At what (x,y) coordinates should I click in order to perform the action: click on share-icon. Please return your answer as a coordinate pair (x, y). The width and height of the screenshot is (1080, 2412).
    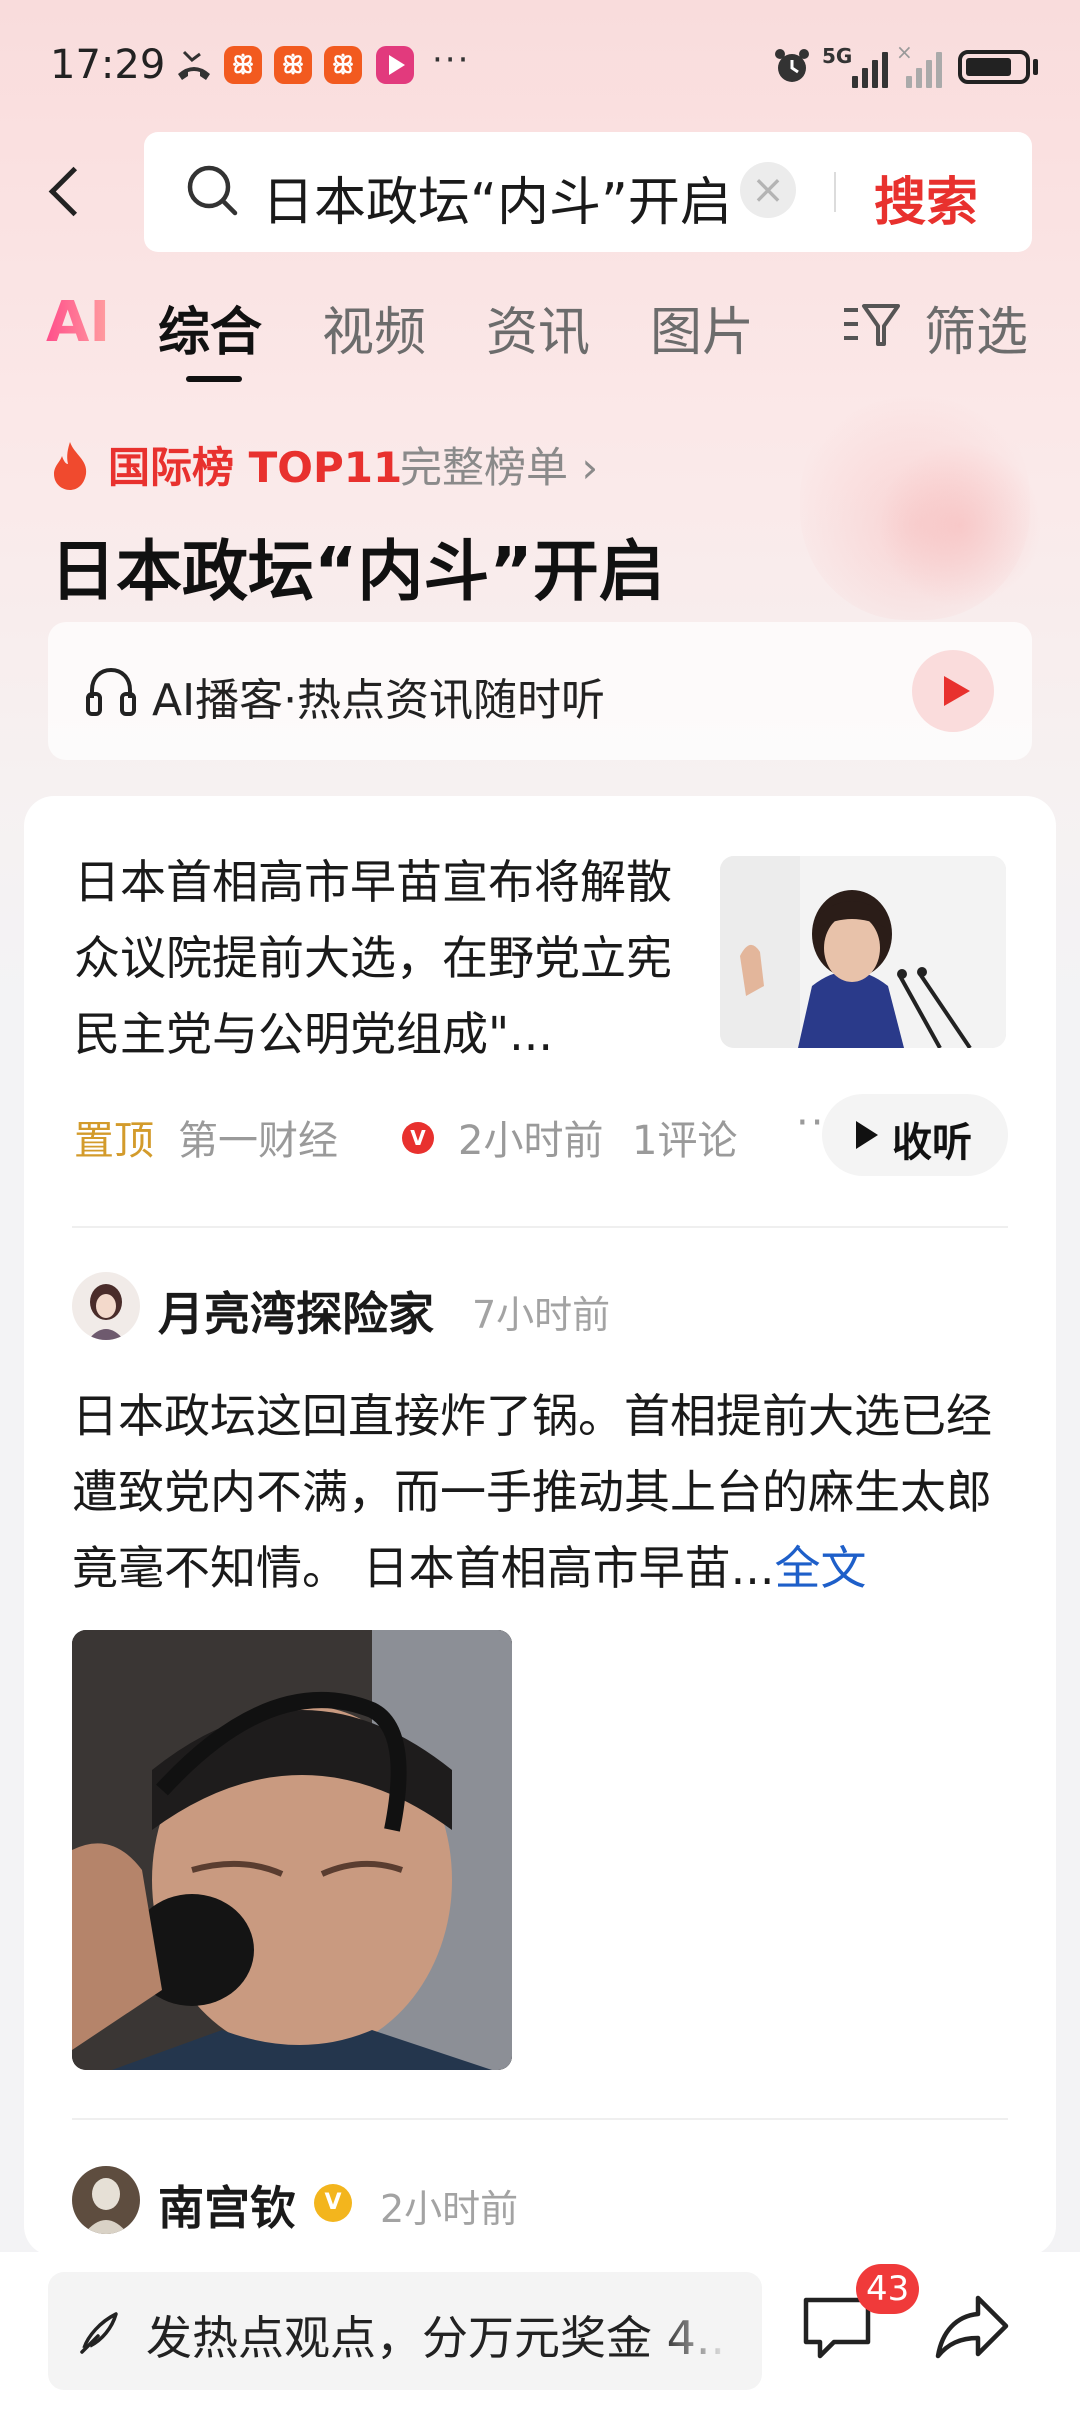
    Looking at the image, I should click on (972, 2327).